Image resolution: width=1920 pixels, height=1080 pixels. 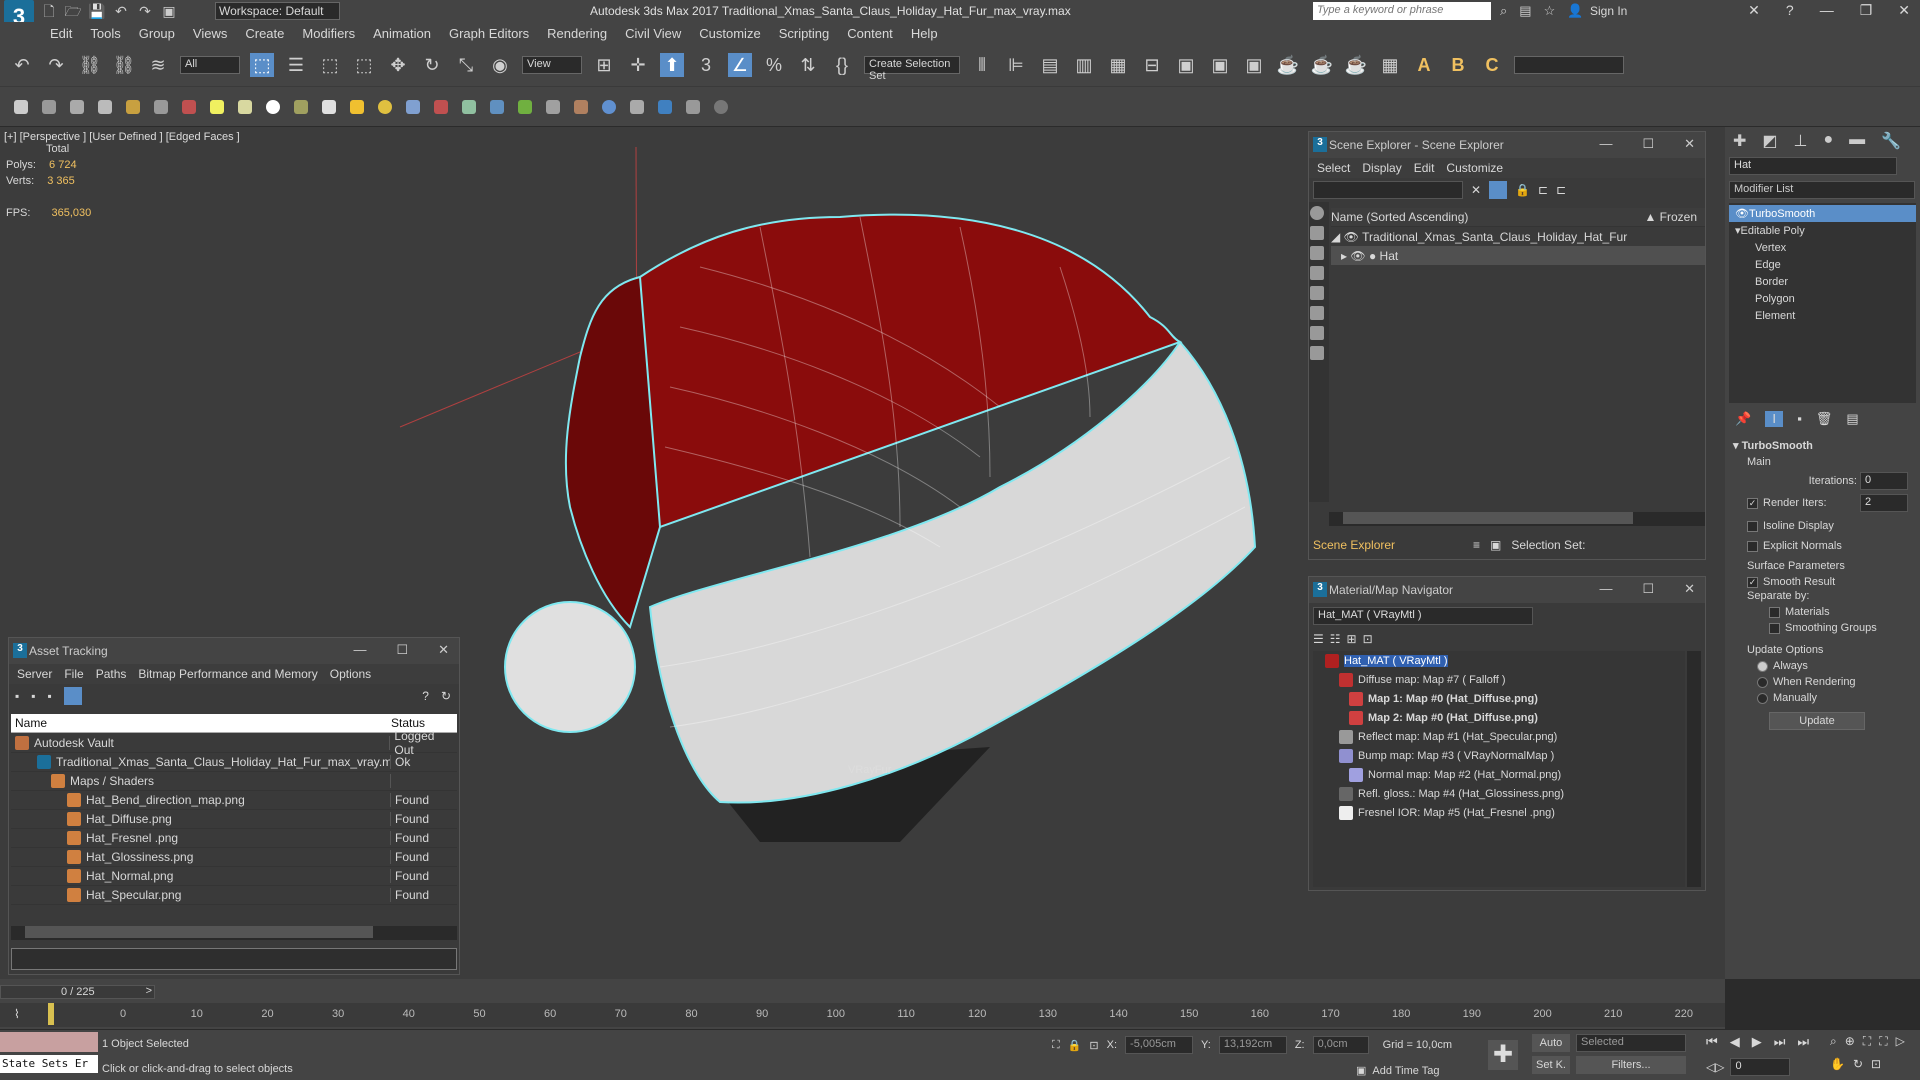 What do you see at coordinates (604, 65) in the screenshot?
I see `pivot-icon: ⊞` at bounding box center [604, 65].